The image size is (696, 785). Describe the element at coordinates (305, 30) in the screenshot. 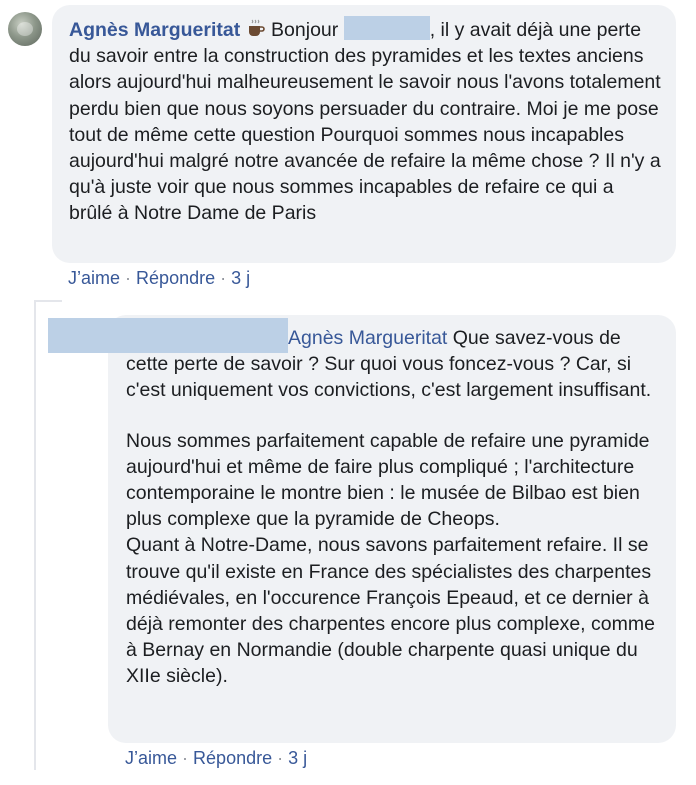

I see `greeting-text: Bonjour` at that location.